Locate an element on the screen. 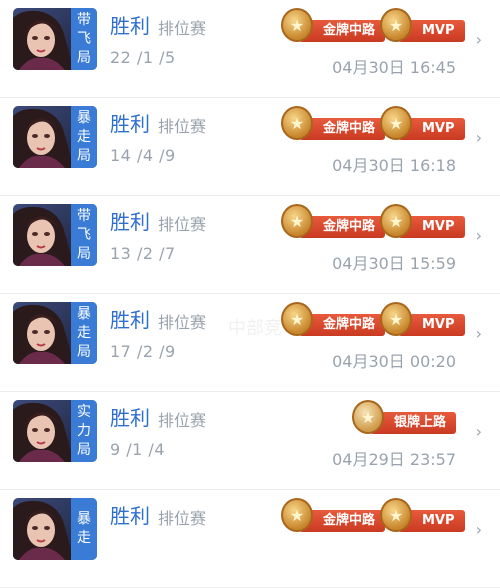 The image size is (500, 588). match-time: 04月30日 16:18 is located at coordinates (394, 165).